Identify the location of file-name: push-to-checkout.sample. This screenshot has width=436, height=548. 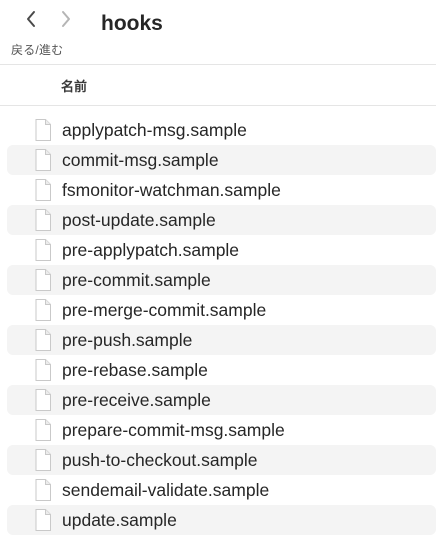
(160, 460).